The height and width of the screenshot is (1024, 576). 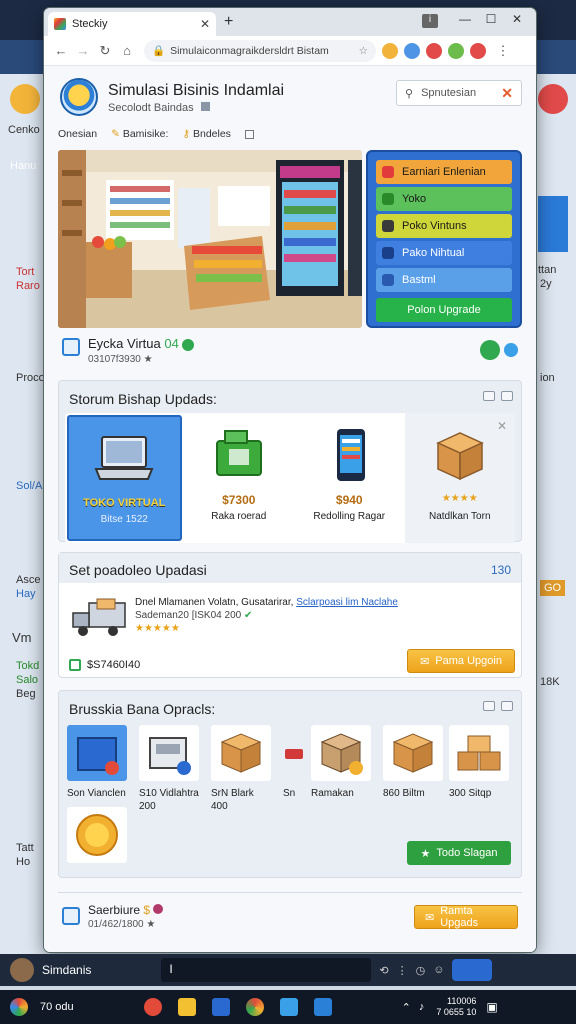 What do you see at coordinates (459, 478) in the screenshot?
I see `upgrade-card-natdlkan: ✕ ★★★★ Natdlkan Torn` at bounding box center [459, 478].